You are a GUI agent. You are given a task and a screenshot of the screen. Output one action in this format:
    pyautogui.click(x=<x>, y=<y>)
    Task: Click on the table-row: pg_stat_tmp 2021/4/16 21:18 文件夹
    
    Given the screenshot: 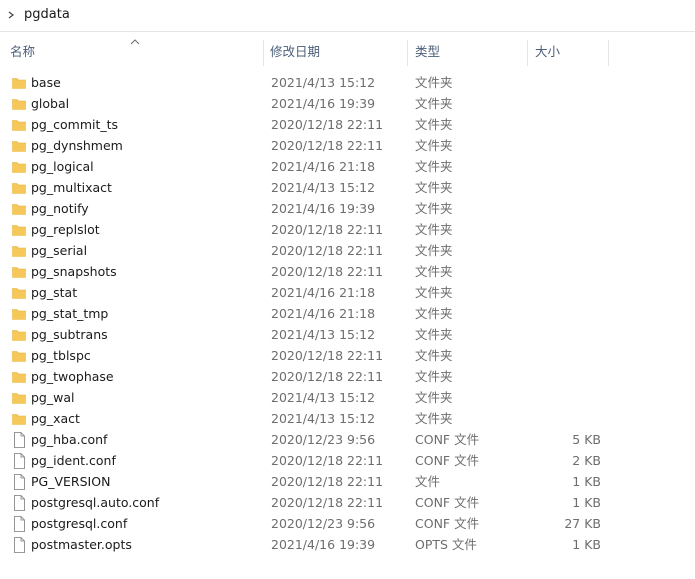 What is the action you would take?
    pyautogui.click(x=347, y=313)
    